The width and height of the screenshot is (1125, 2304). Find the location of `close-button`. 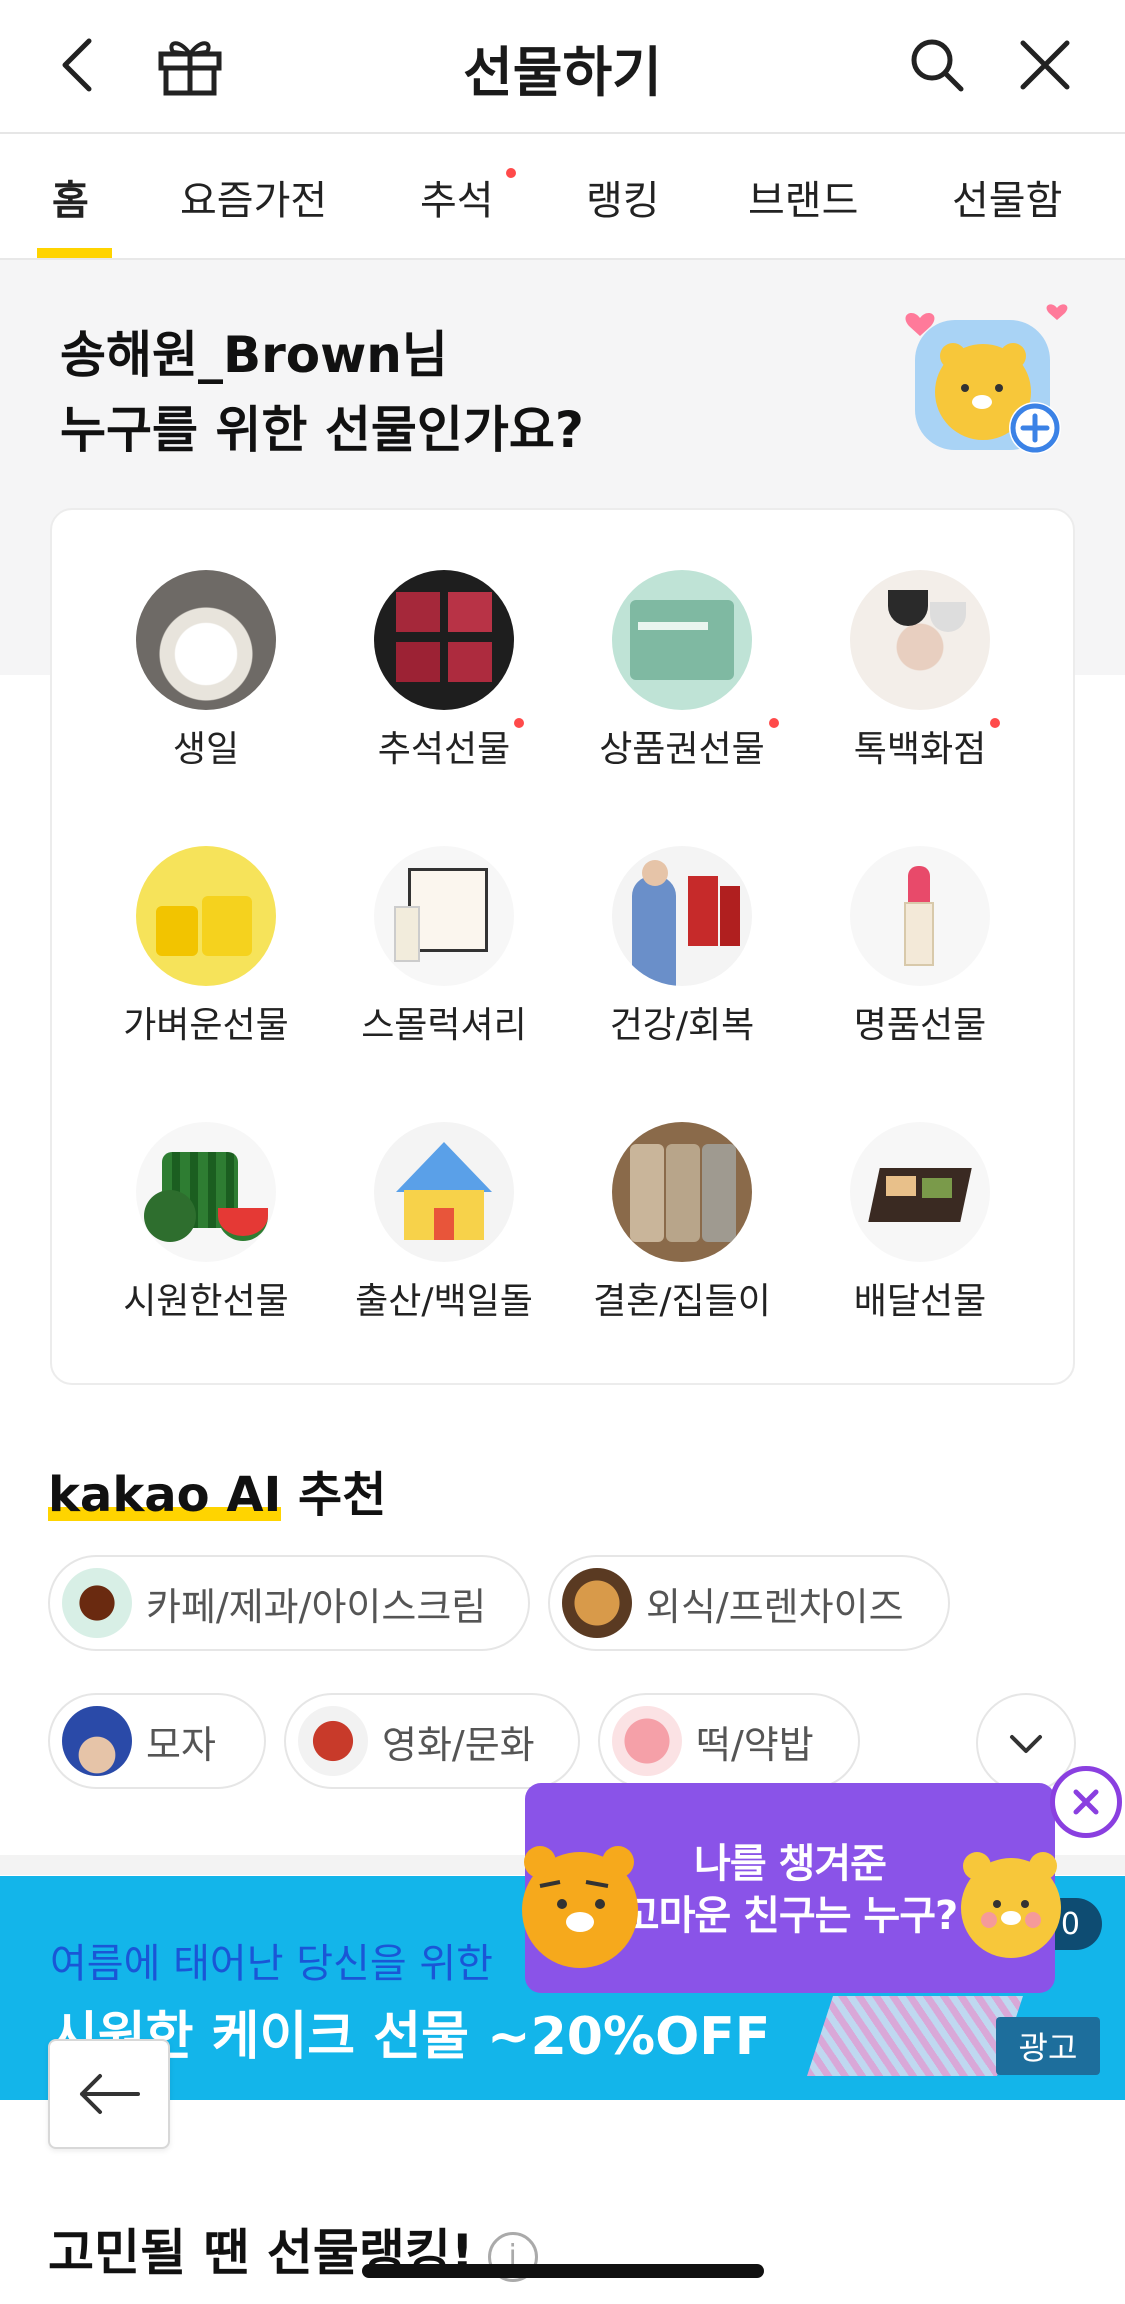

close-button is located at coordinates (1045, 65).